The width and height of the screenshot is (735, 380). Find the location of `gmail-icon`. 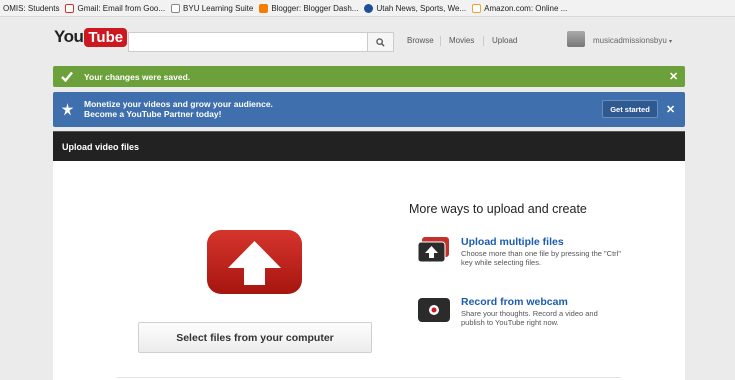

gmail-icon is located at coordinates (70, 8).